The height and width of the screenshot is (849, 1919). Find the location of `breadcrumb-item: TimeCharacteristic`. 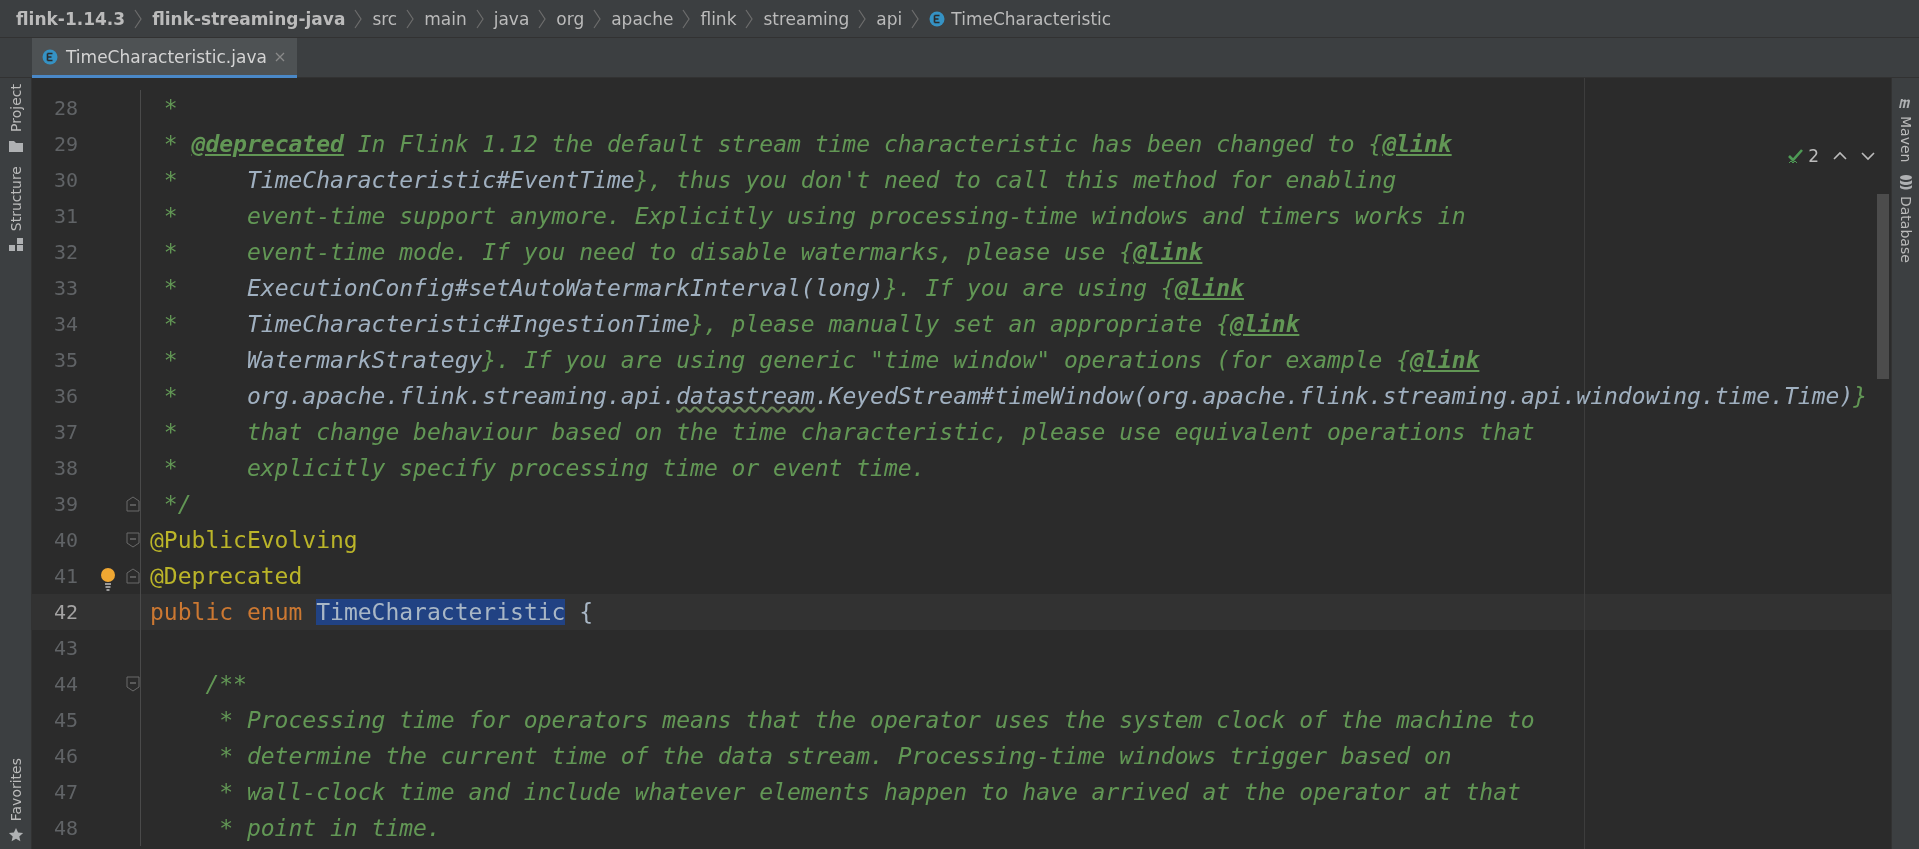

breadcrumb-item: TimeCharacteristic is located at coordinates (1020, 18).